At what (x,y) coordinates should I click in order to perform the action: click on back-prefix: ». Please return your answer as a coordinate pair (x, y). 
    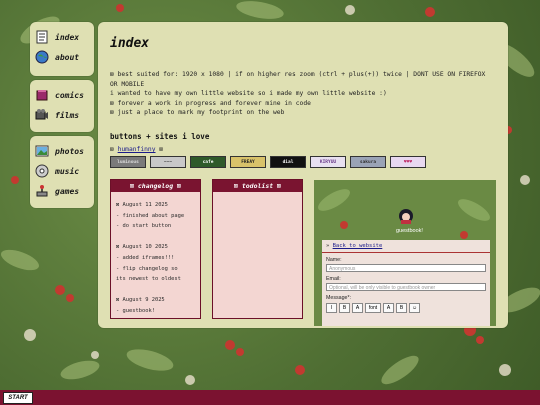
    Looking at the image, I should click on (329, 246).